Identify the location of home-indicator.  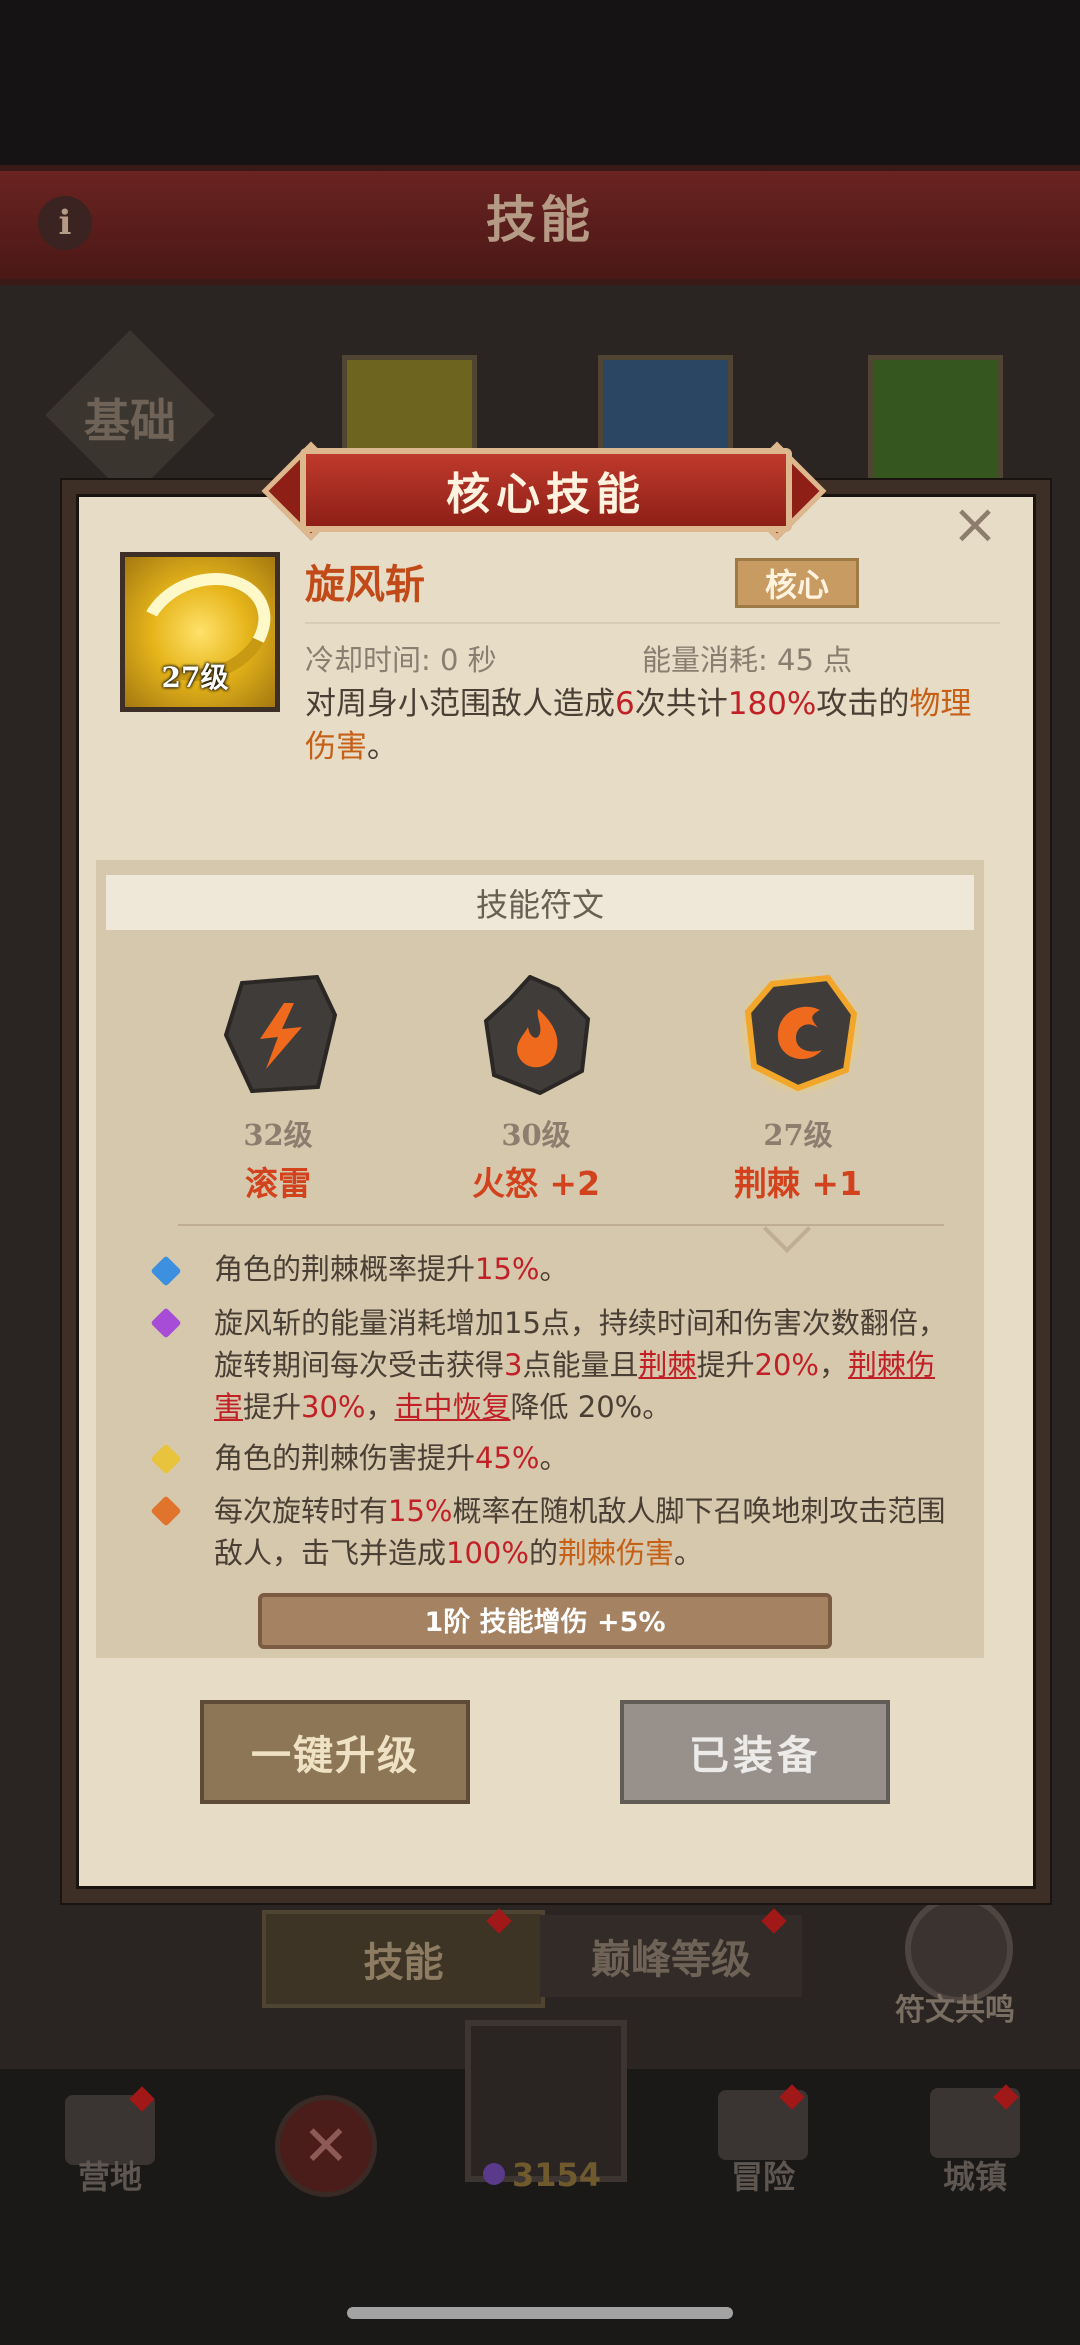
(540, 2313).